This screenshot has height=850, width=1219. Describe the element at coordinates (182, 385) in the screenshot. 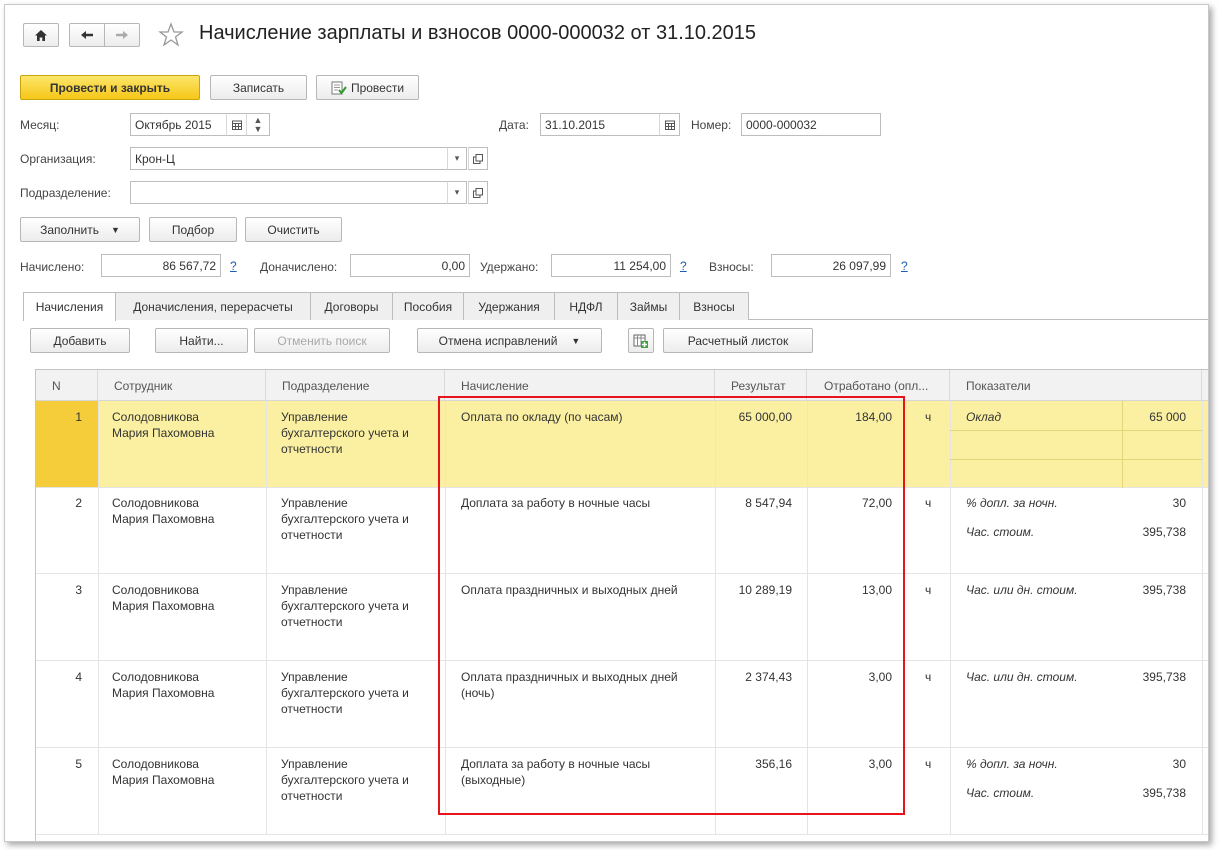

I see `column-header-employee: Сотрудник` at that location.